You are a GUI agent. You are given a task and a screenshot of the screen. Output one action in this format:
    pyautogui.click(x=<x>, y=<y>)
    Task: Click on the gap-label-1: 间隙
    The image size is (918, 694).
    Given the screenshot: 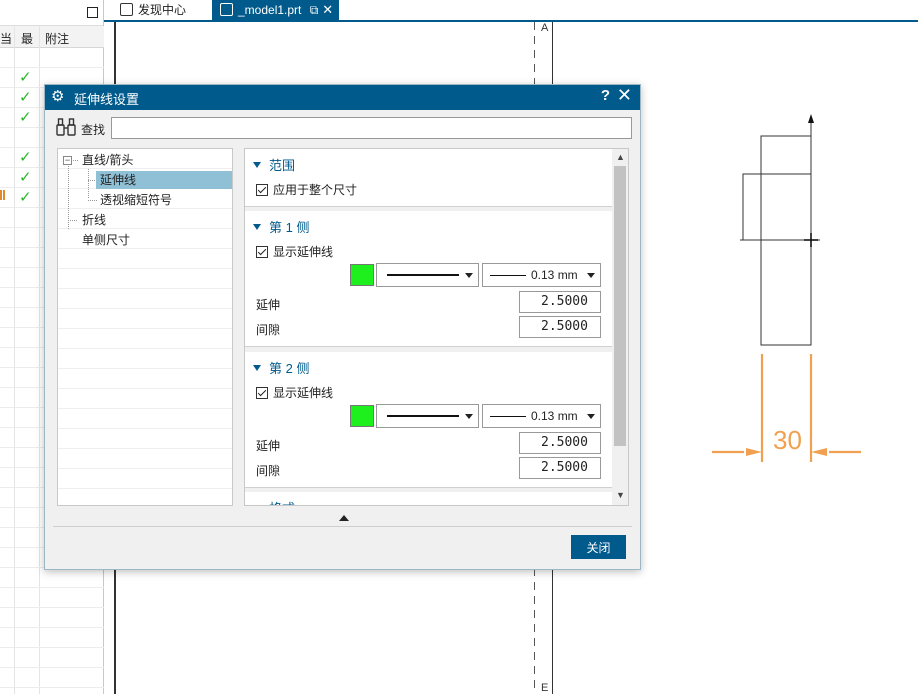 What is the action you would take?
    pyautogui.click(x=268, y=330)
    